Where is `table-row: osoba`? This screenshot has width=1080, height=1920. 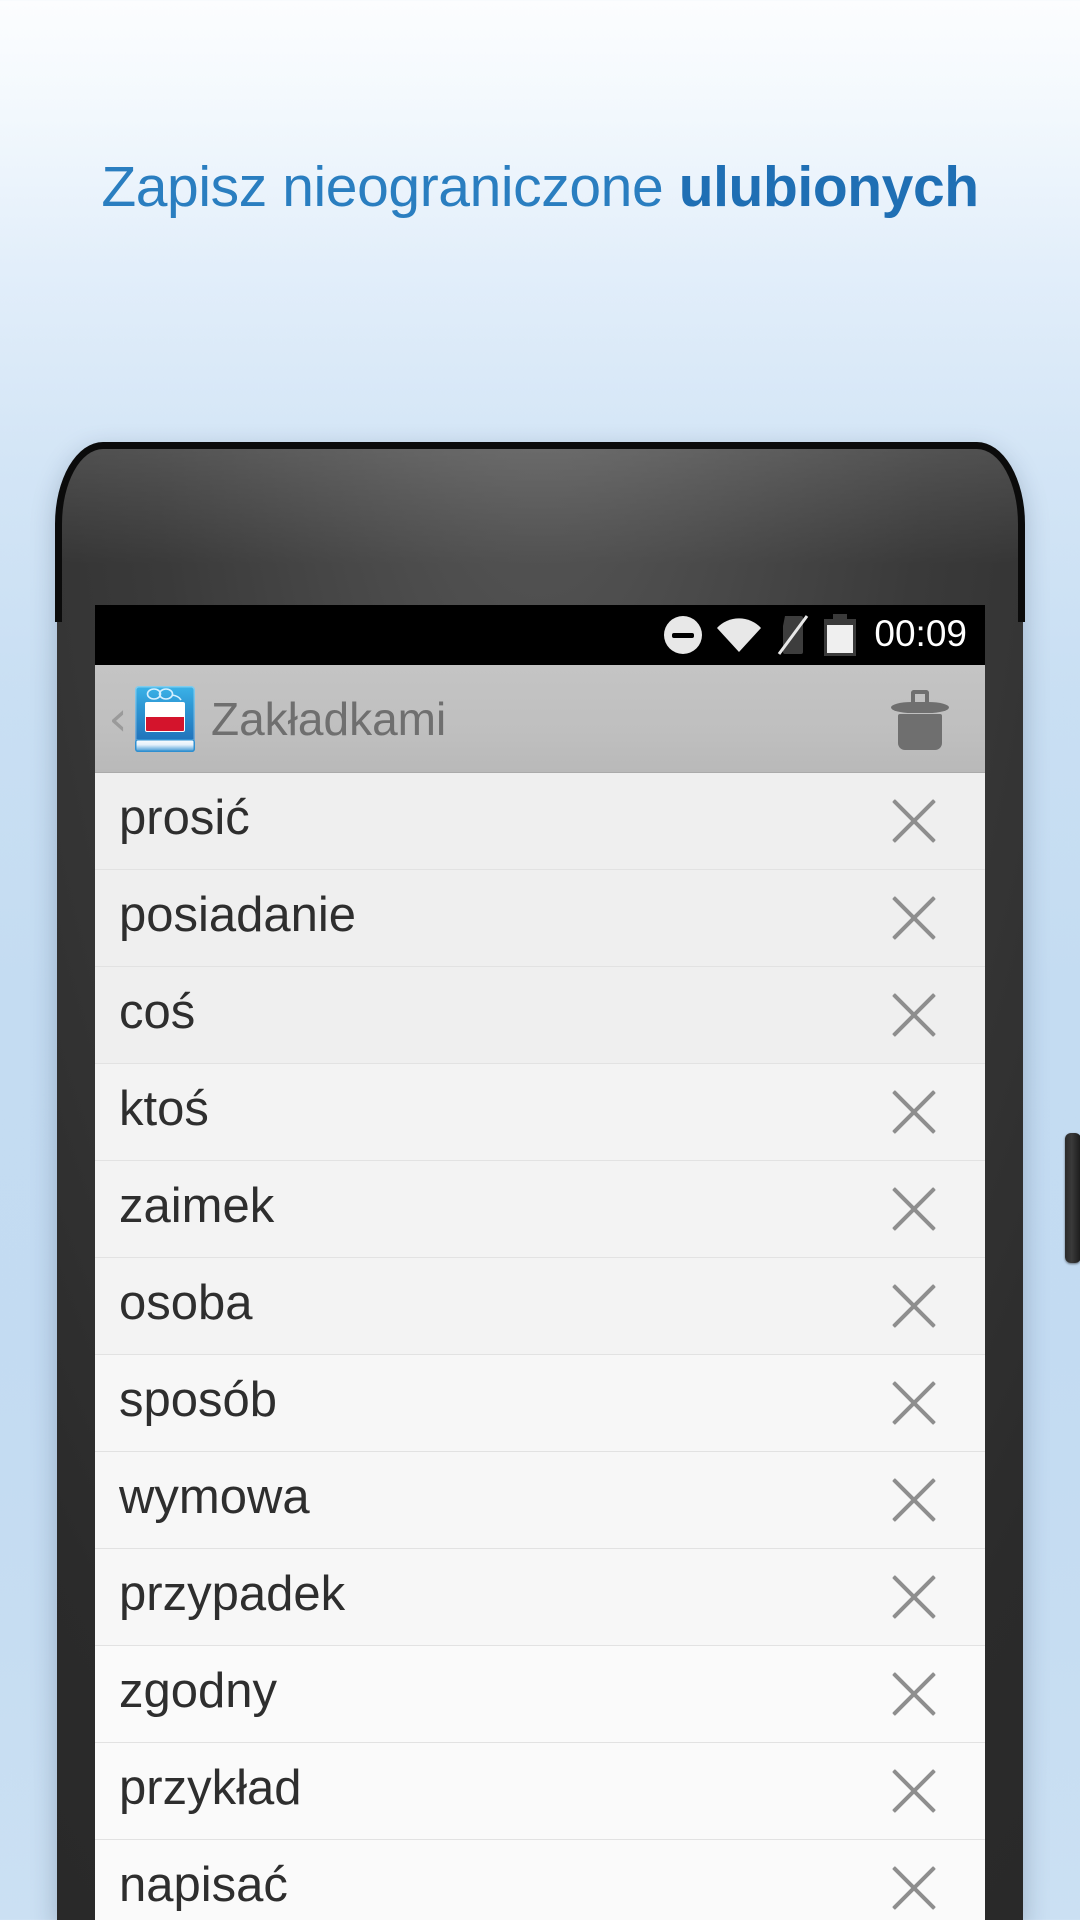
table-row: osoba is located at coordinates (540, 1306).